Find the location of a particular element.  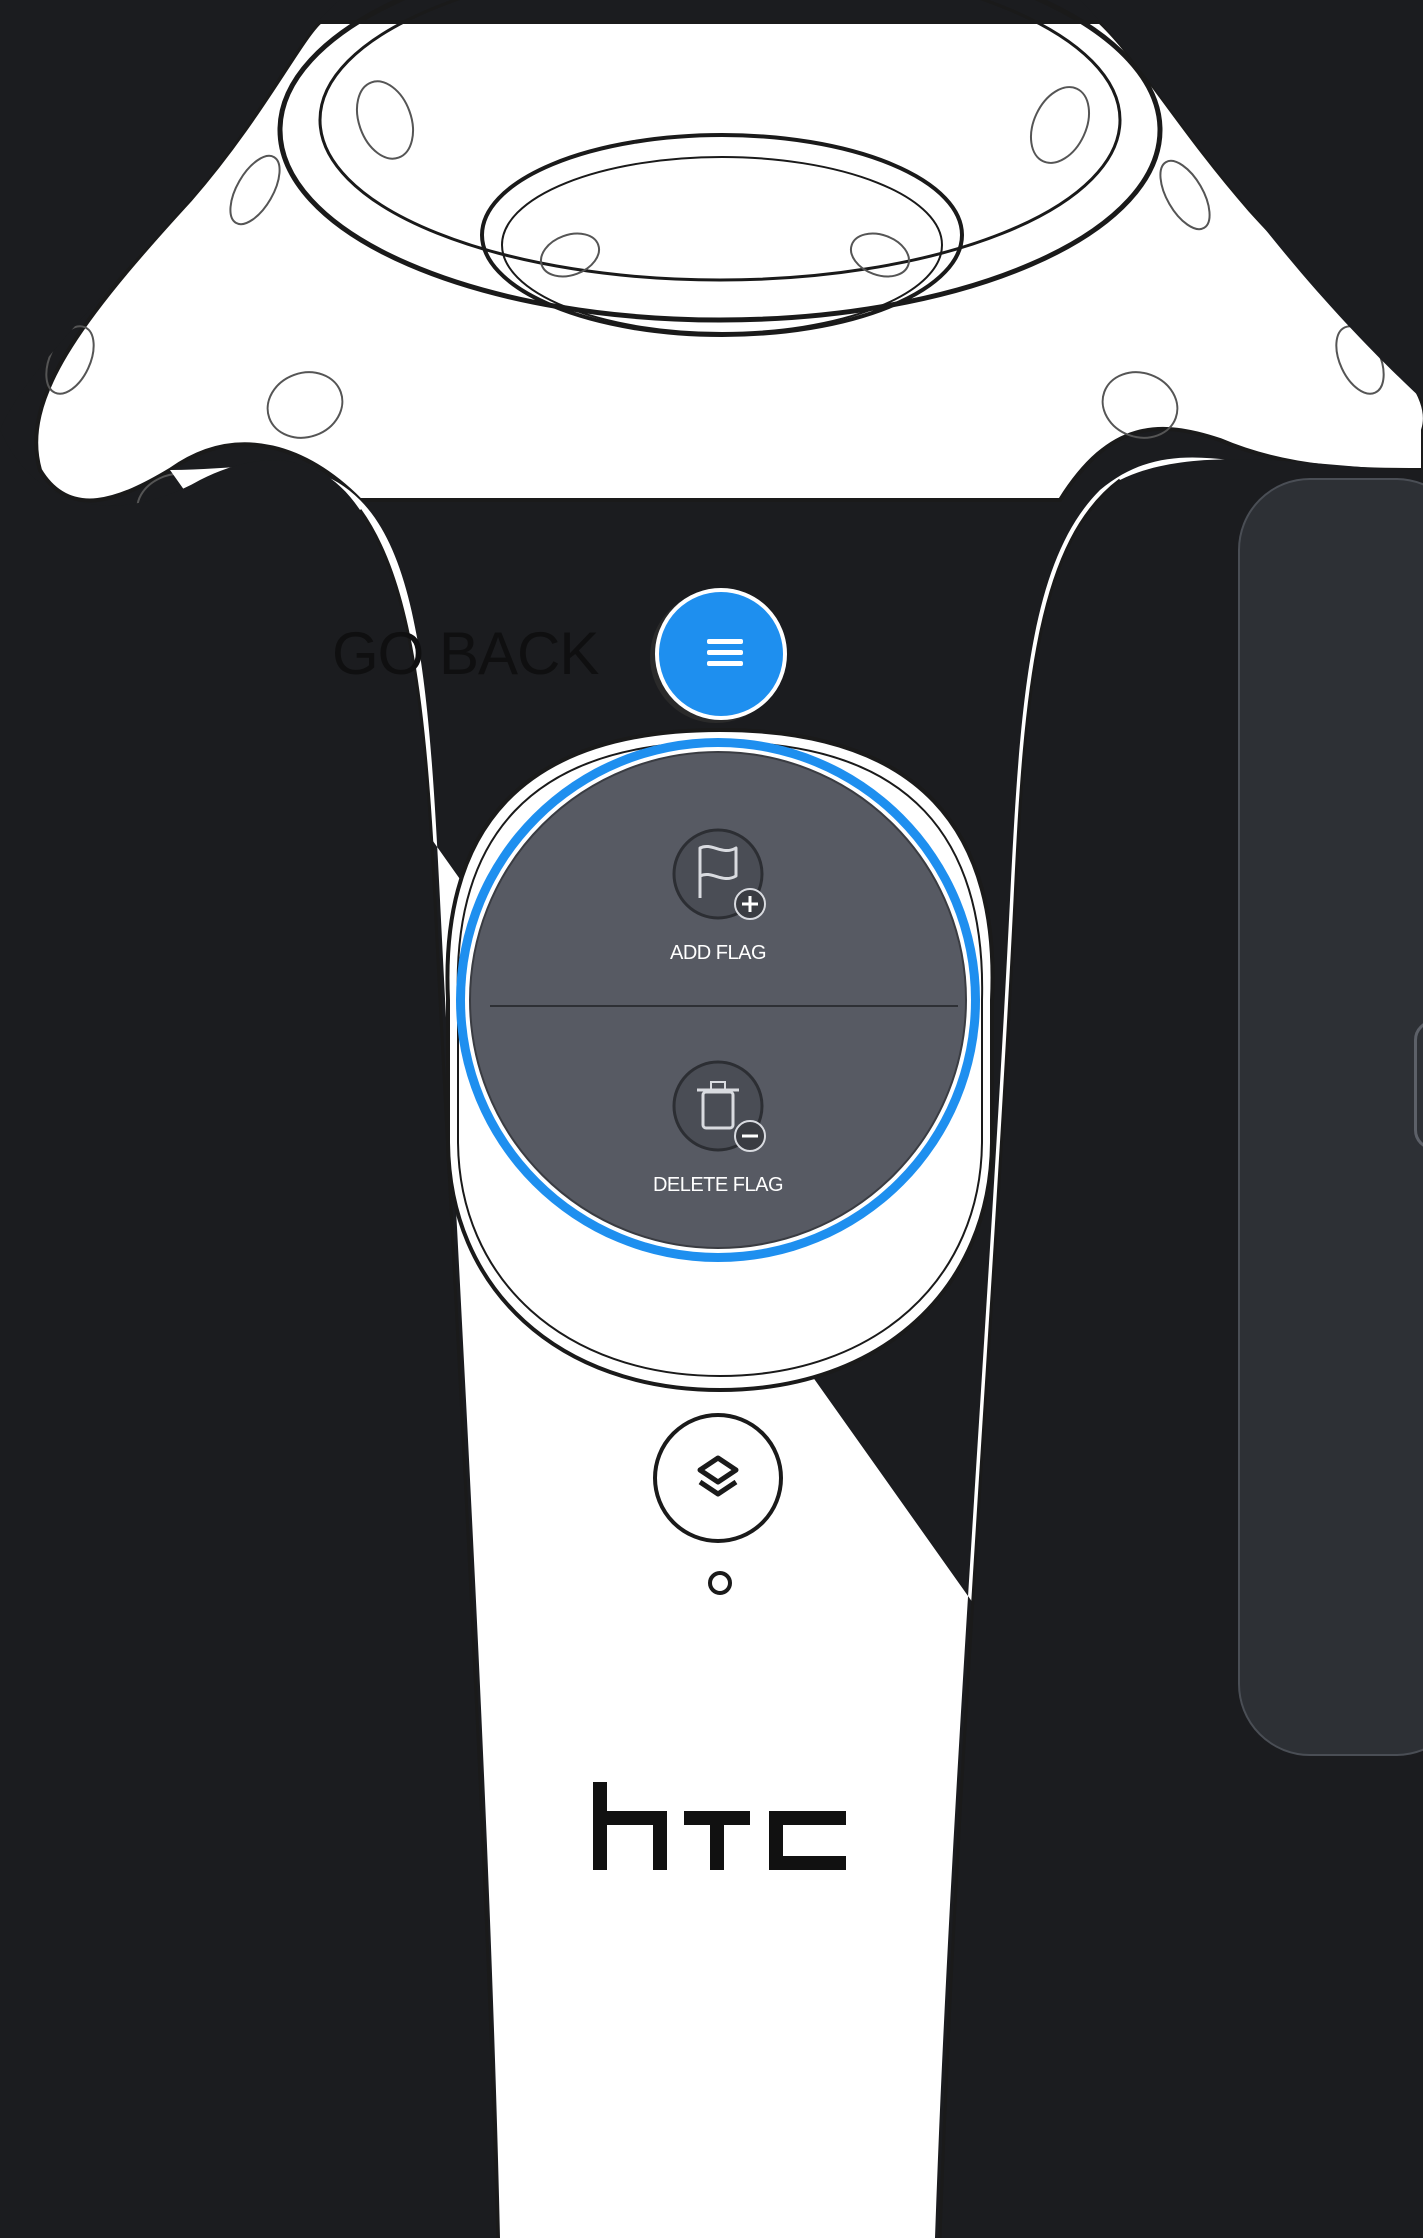

delete-flag-label: DELETE FLAG is located at coordinates (718, 1185).